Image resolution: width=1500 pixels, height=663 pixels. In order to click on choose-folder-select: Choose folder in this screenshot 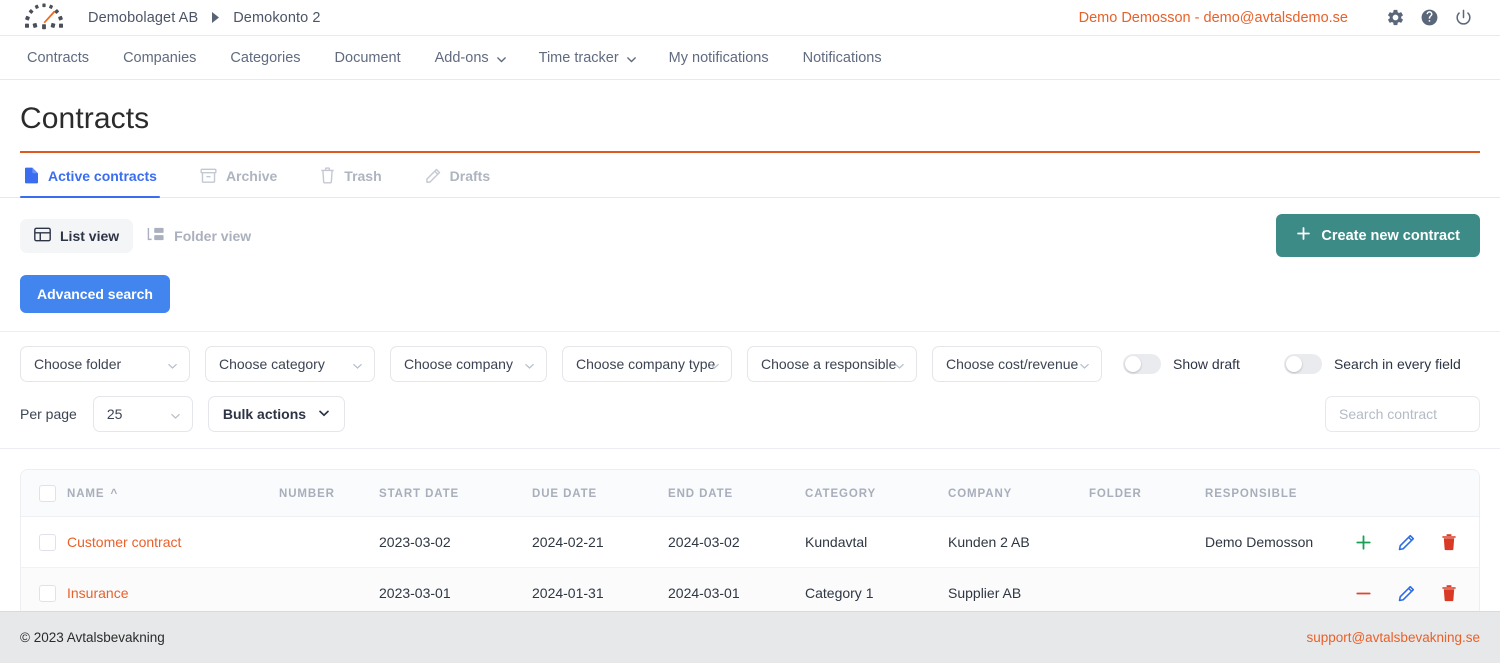, I will do `click(105, 364)`.